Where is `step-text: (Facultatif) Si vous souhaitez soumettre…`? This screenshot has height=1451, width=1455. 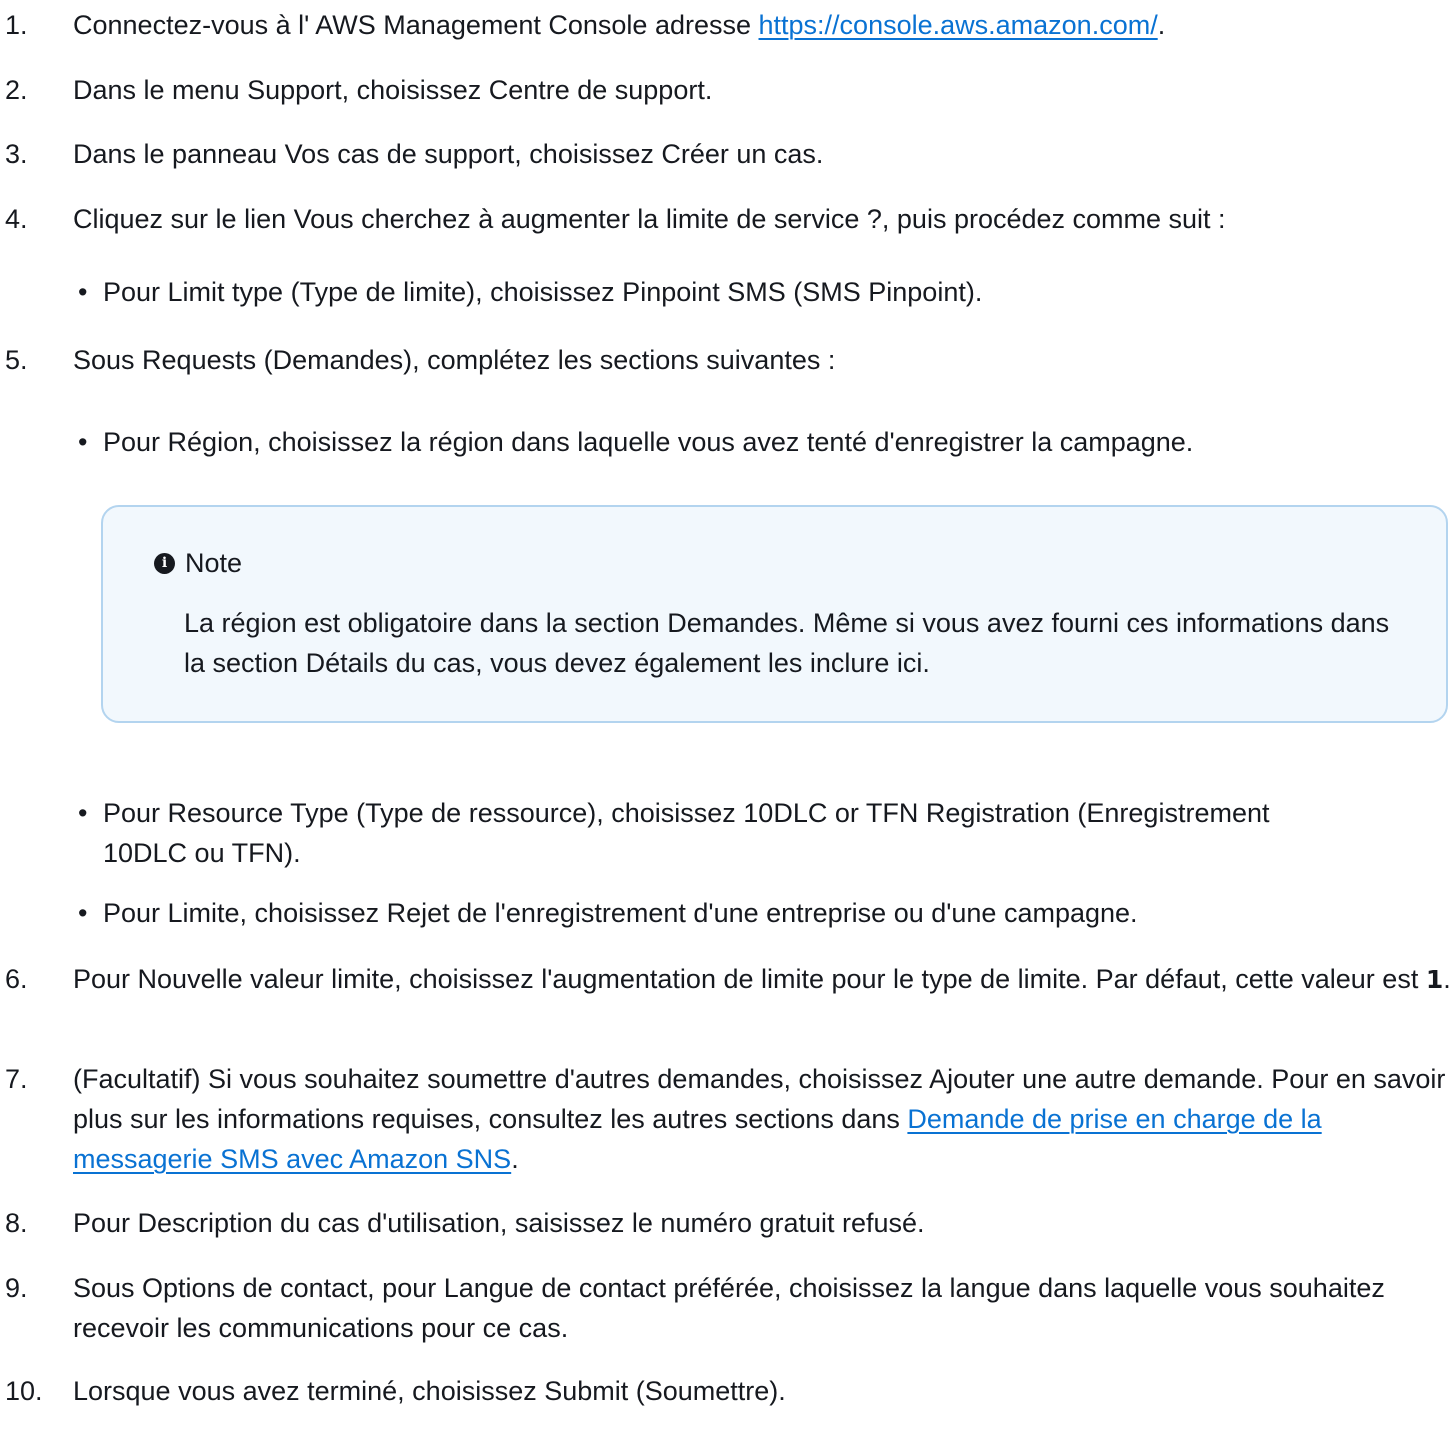
step-text: (Facultatif) Si vous souhaitez soumettre… is located at coordinates (762, 1119).